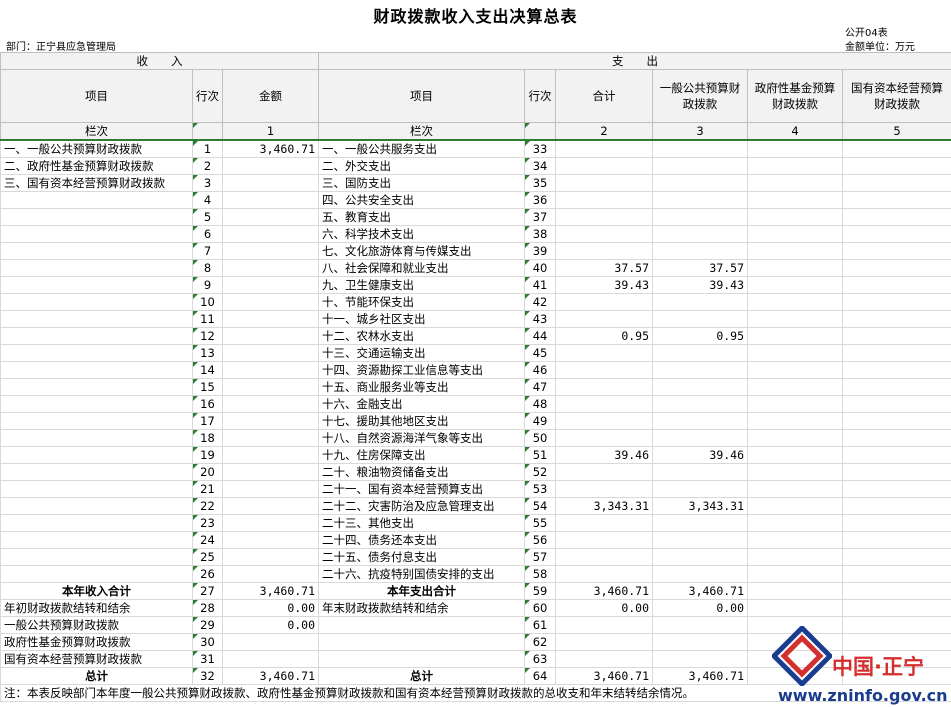 This screenshot has height=707, width=951. What do you see at coordinates (422, 404) in the screenshot?
I see `expense-item: 十六、金融支出` at bounding box center [422, 404].